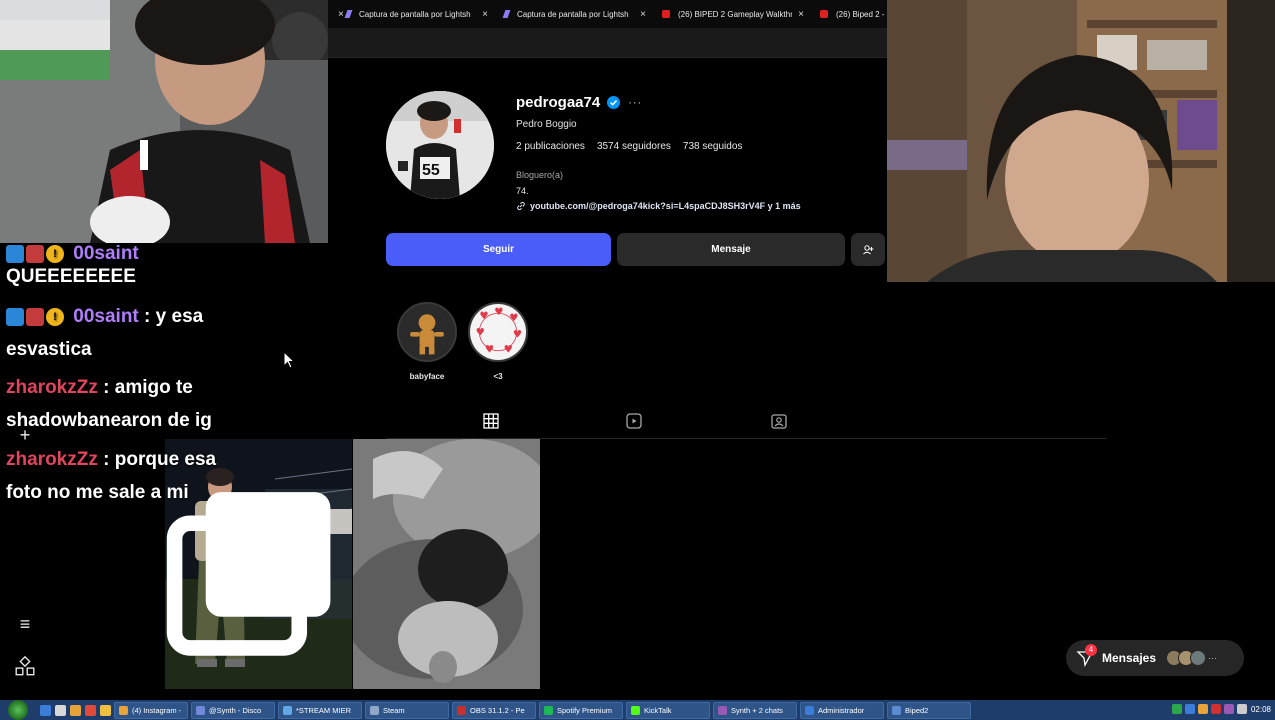 This screenshot has height=720, width=1275. What do you see at coordinates (431, 170) in the screenshot?
I see `svg-text: 55` at bounding box center [431, 170].